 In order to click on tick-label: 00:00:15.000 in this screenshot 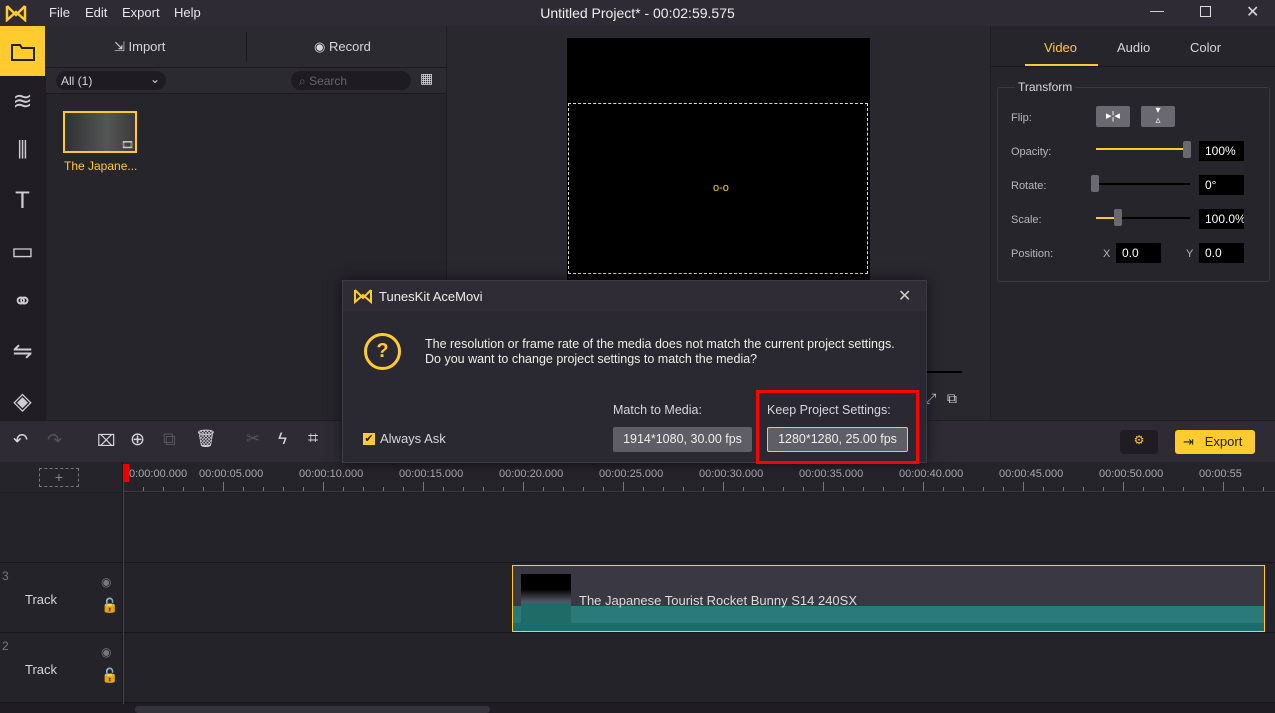, I will do `click(431, 474)`.